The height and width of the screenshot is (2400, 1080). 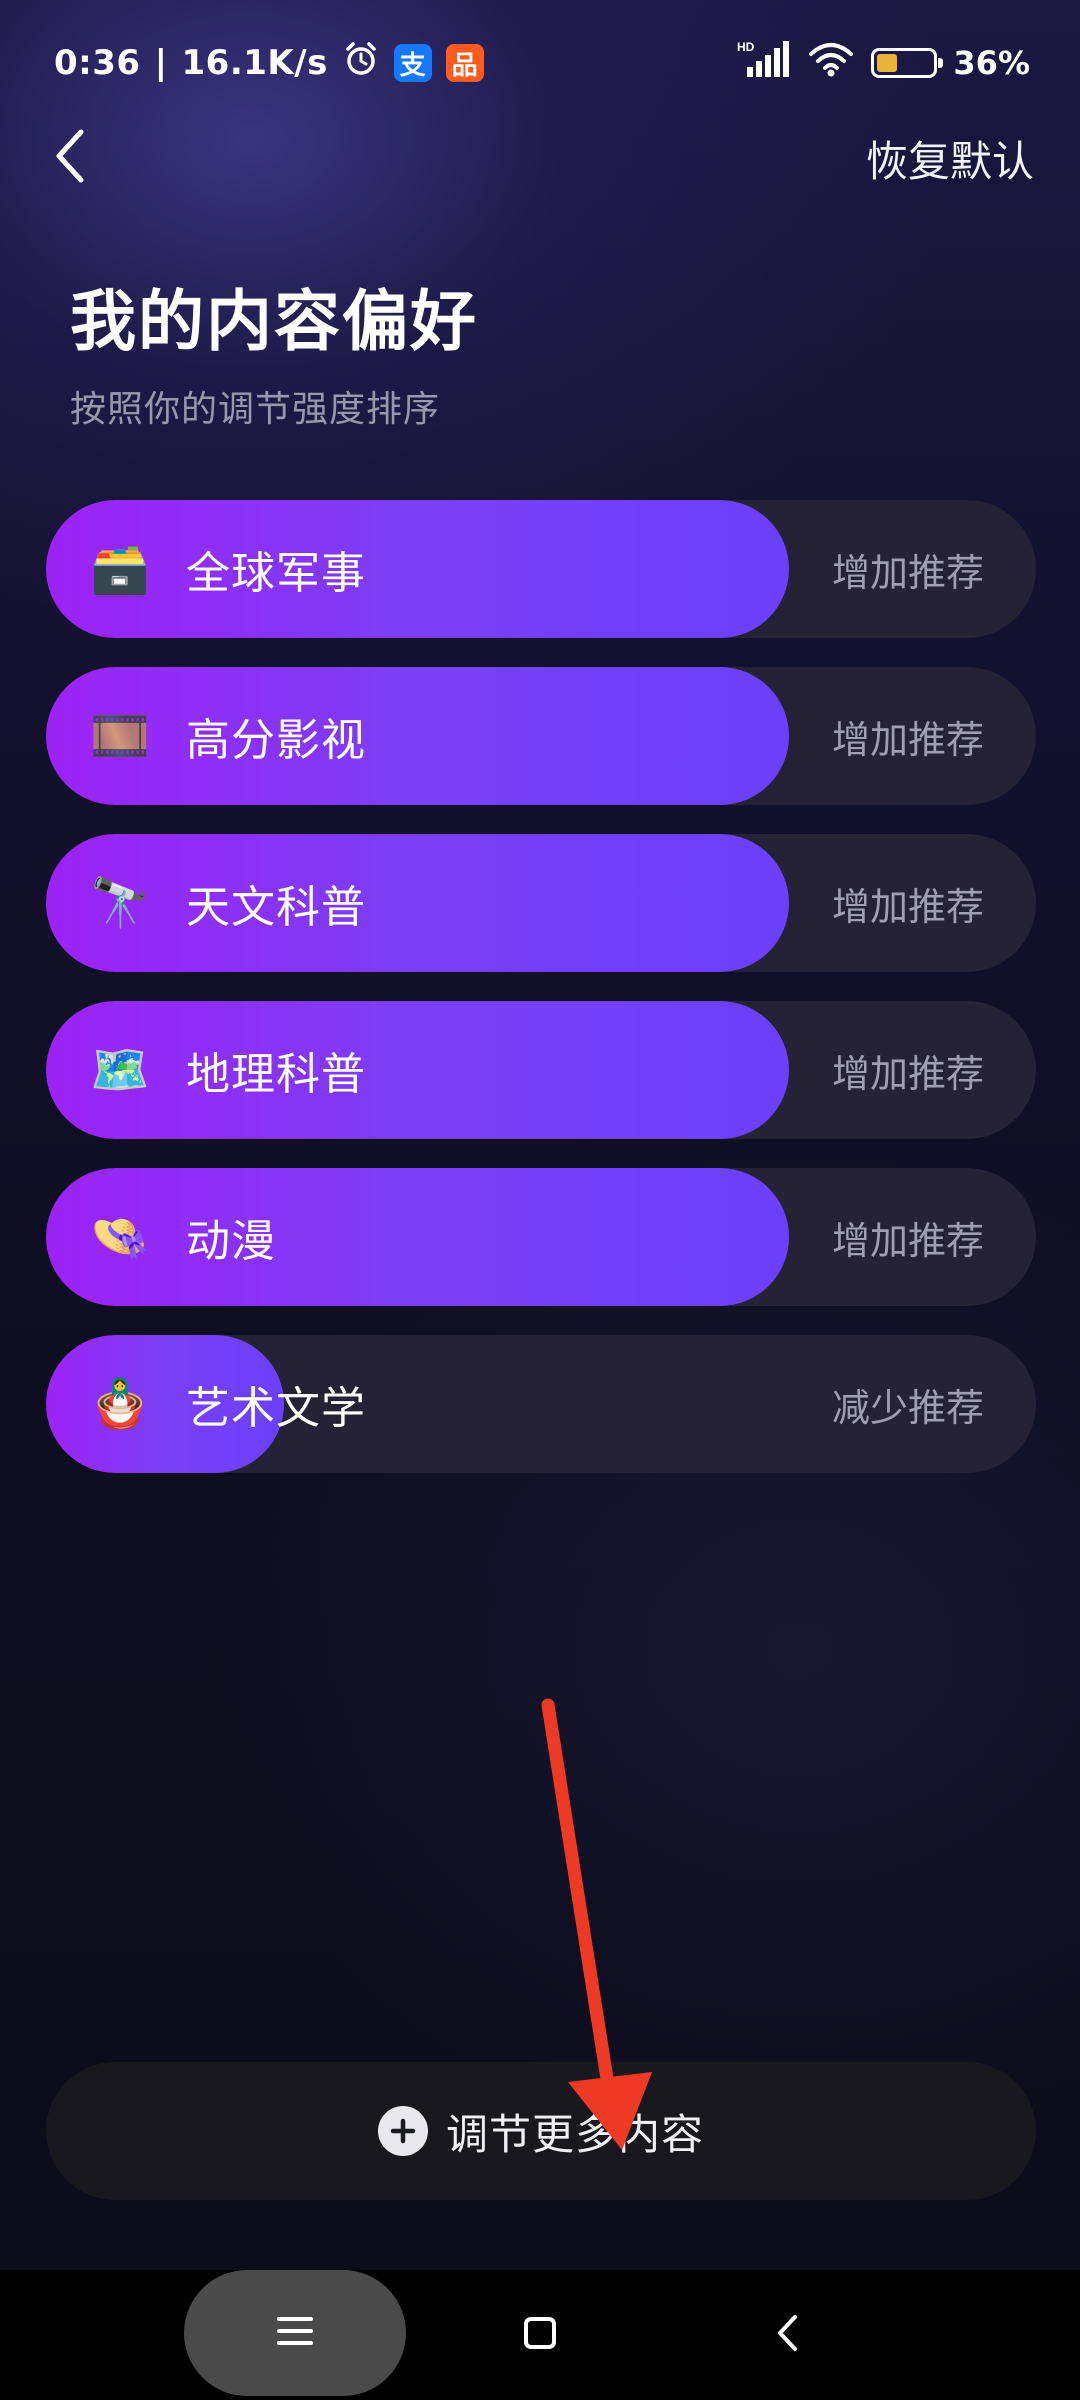 I want to click on nav-back-icon, so click(x=788, y=2335).